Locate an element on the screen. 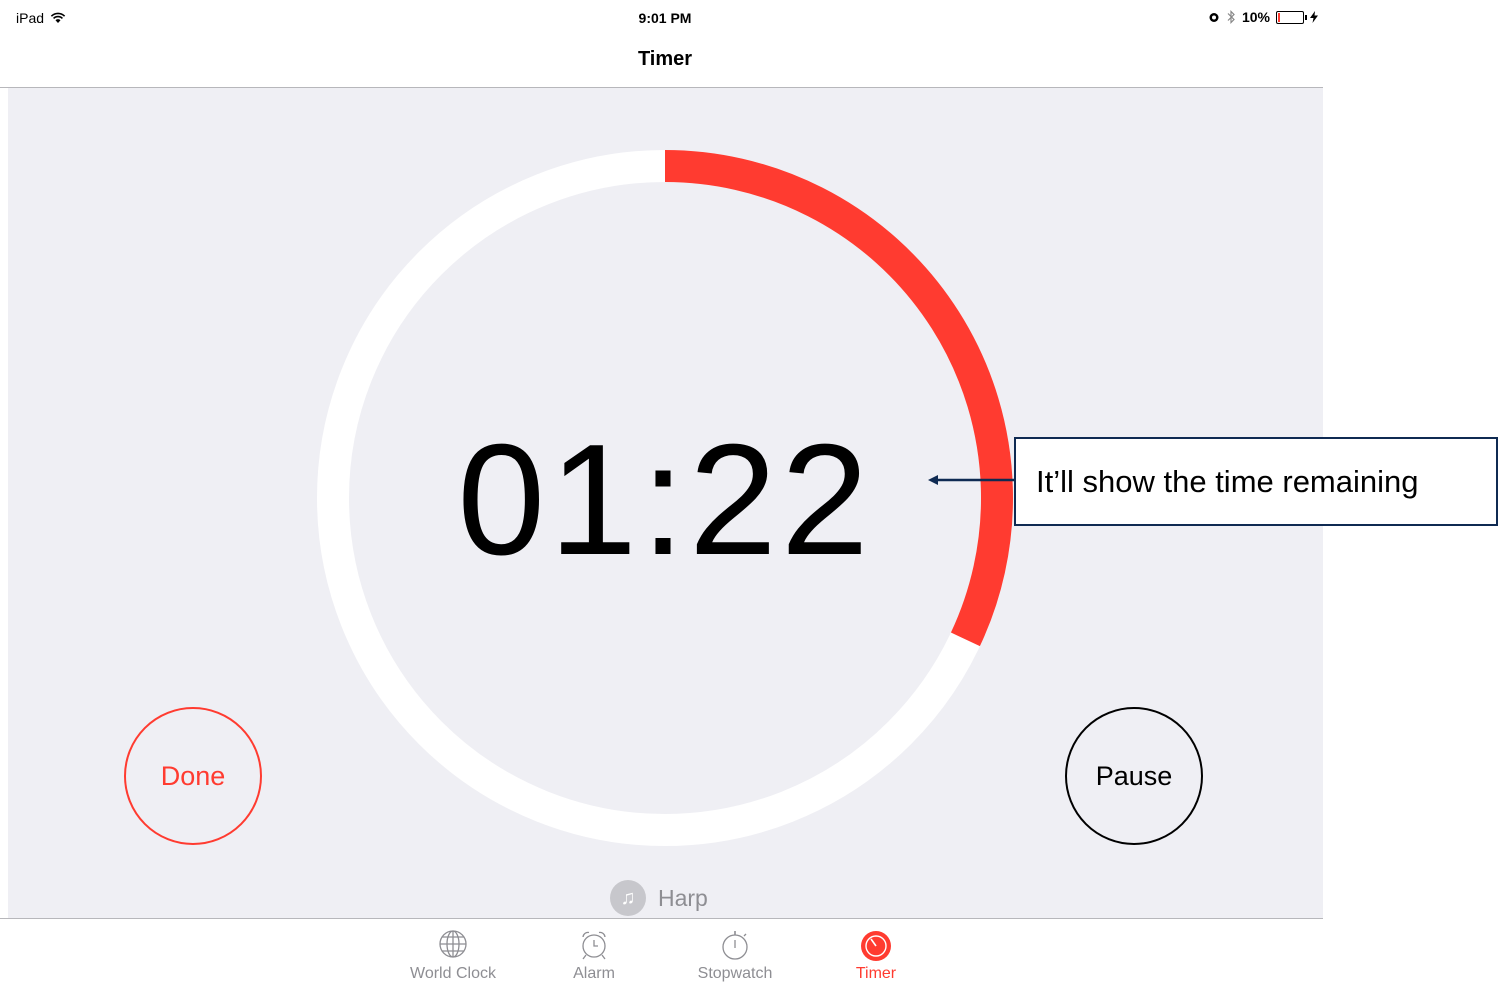 This screenshot has width=1498, height=989. battery-percent: 10% is located at coordinates (1255, 17).